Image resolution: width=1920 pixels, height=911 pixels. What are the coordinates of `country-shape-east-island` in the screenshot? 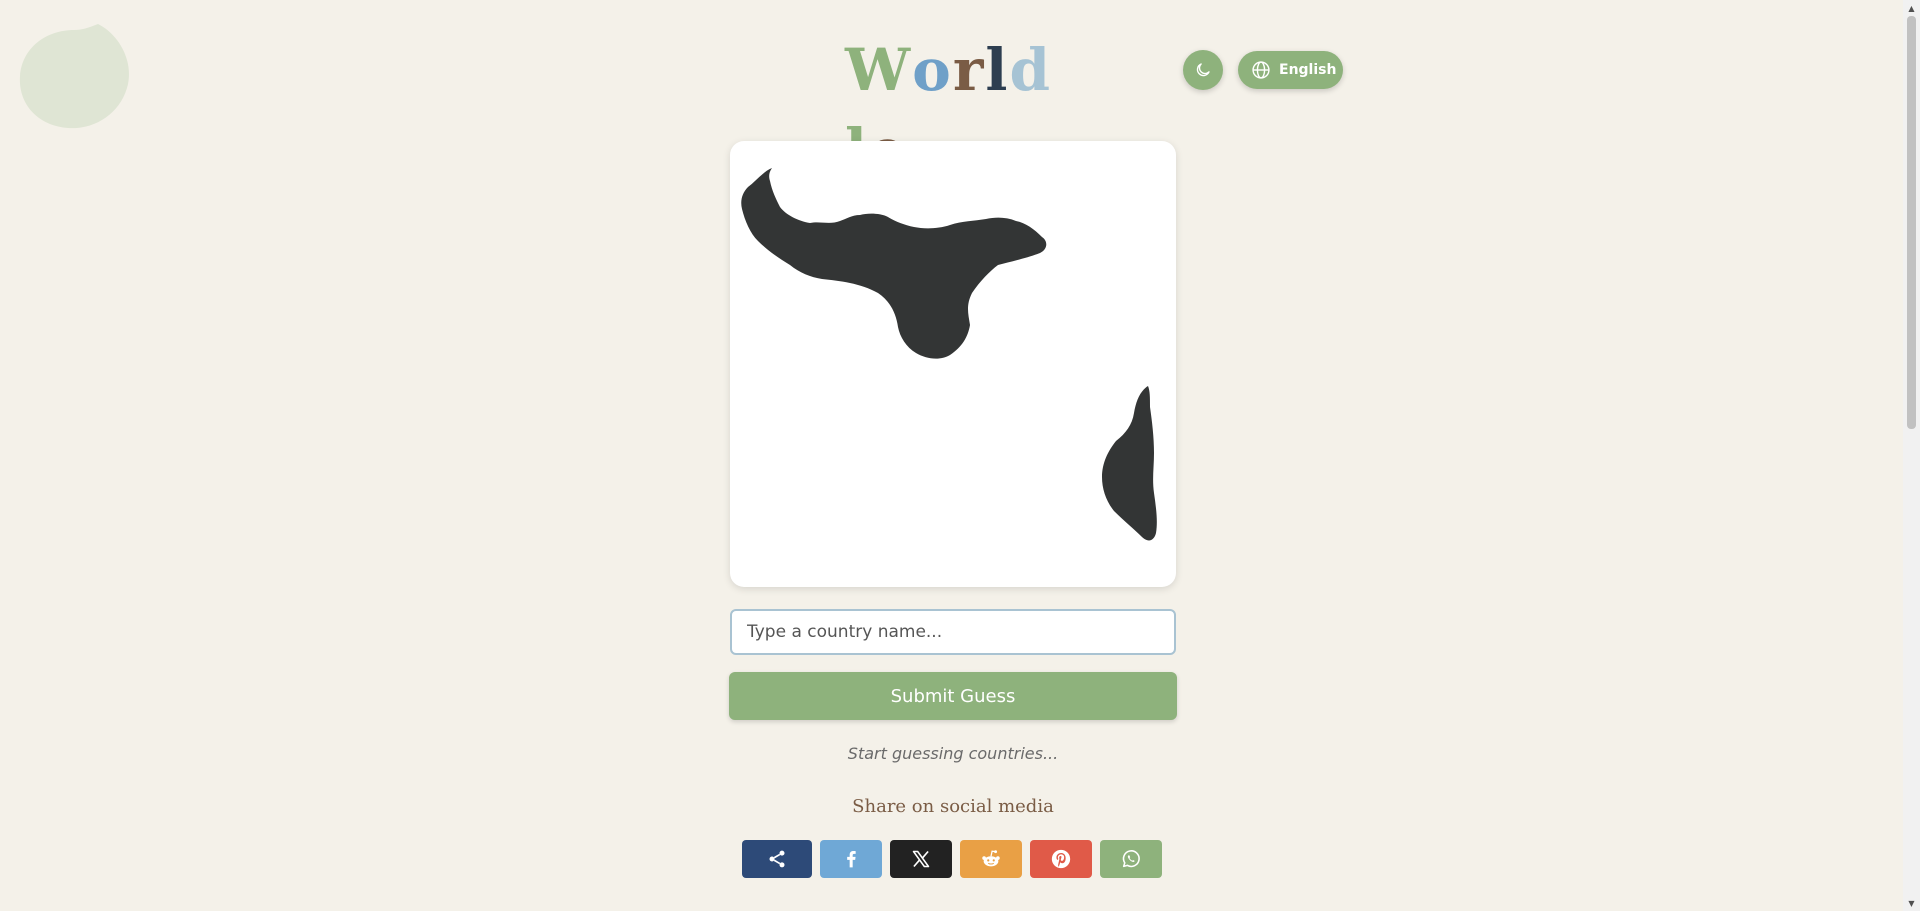 It's located at (1129, 463).